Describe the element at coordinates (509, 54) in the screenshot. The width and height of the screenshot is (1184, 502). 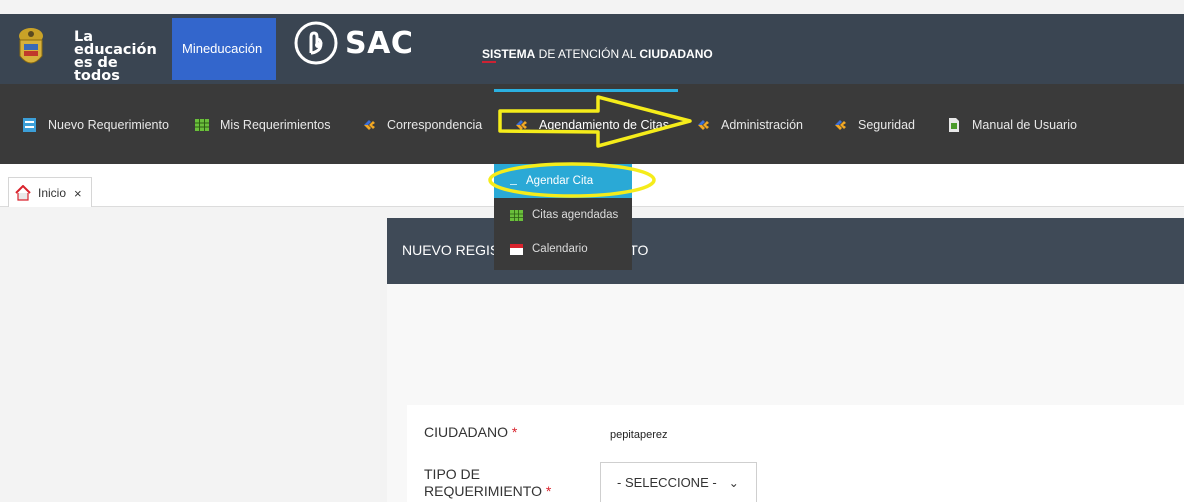
I see `system-title-part1: SISTEMA` at that location.